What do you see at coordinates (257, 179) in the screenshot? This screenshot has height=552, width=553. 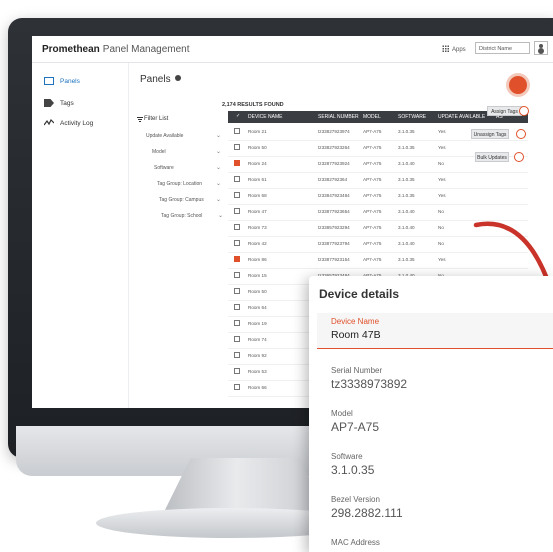 I see `cell-device-name: Room 61` at bounding box center [257, 179].